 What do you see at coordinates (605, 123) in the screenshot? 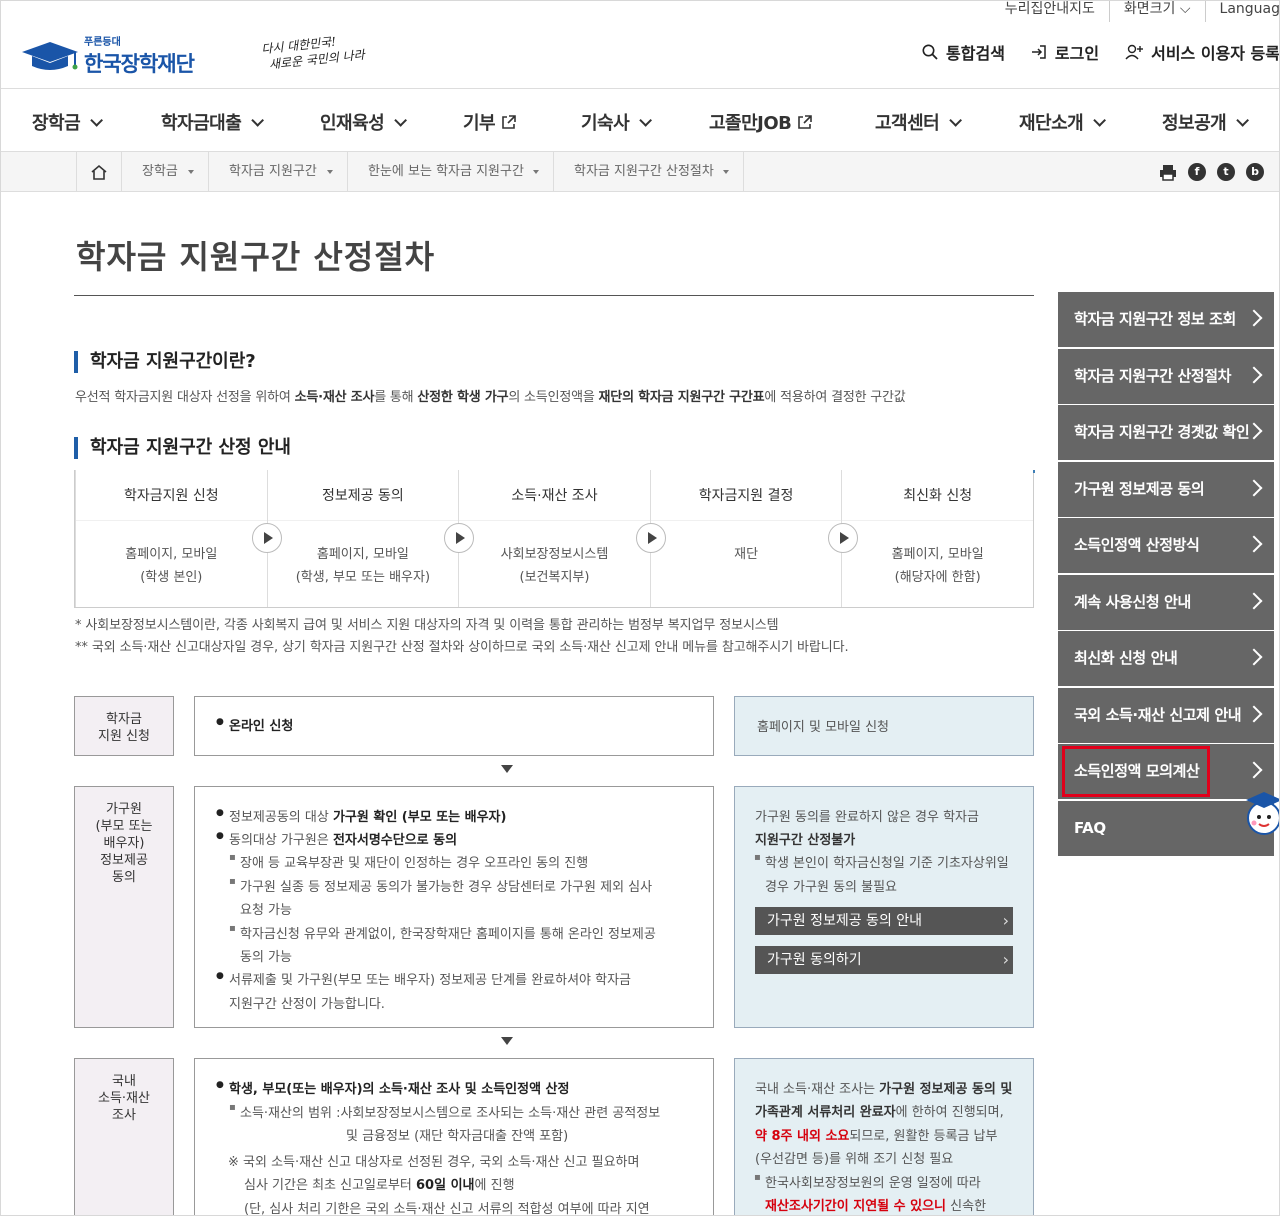
I see `nav-label: 기숙사` at bounding box center [605, 123].